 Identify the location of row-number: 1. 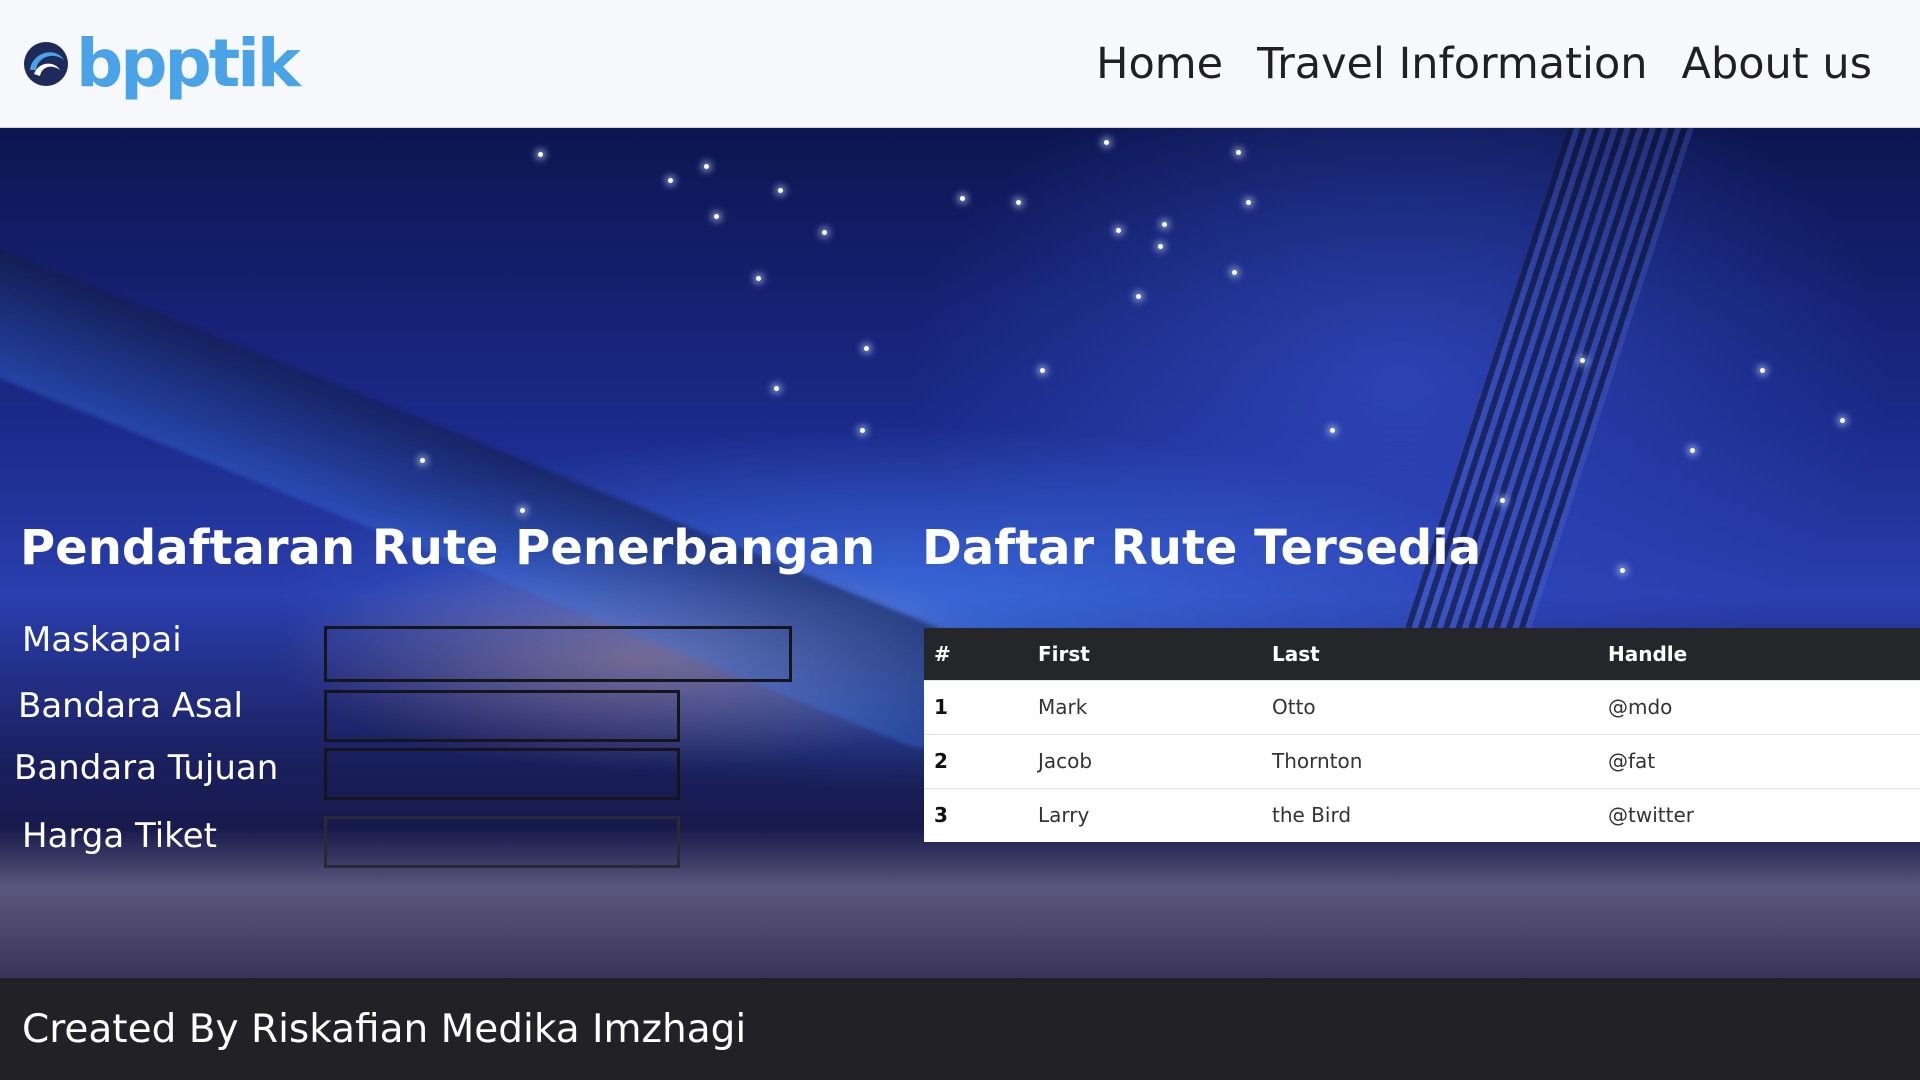
(976, 706).